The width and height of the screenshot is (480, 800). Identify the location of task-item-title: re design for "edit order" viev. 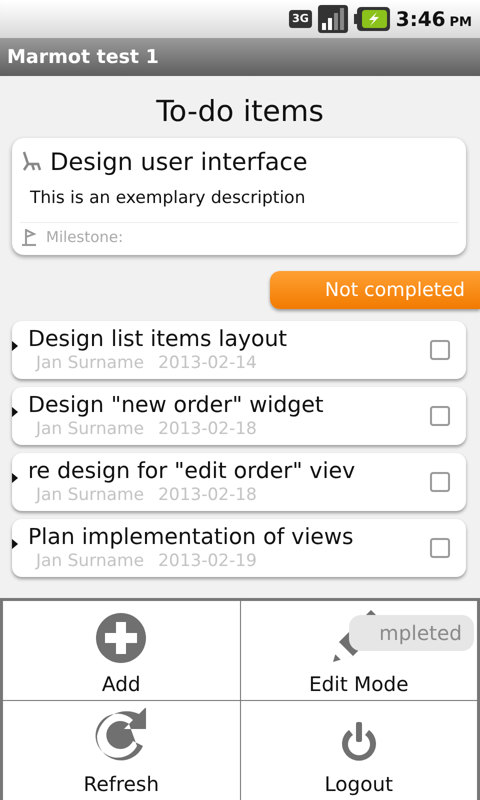
(192, 472).